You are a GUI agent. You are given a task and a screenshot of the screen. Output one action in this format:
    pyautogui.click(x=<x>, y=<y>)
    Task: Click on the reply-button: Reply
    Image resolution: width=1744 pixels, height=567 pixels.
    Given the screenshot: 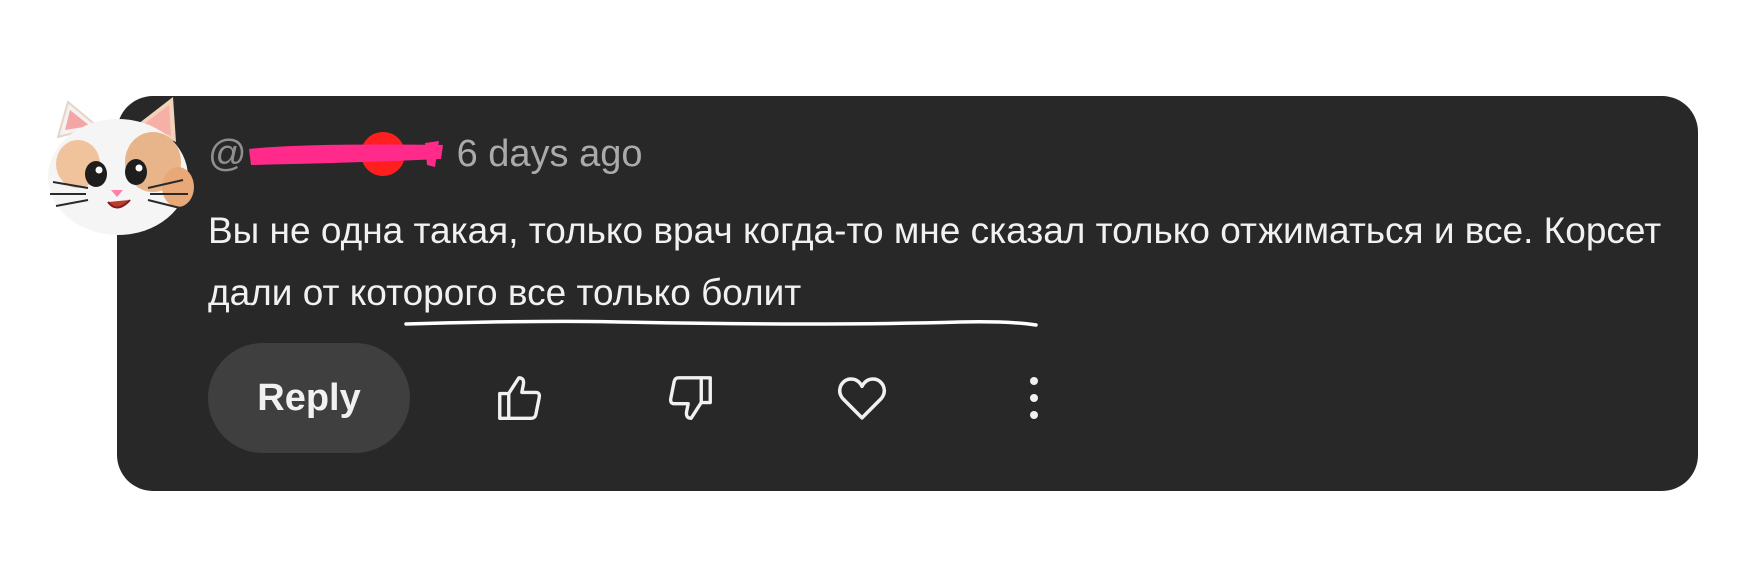 What is the action you would take?
    pyautogui.click(x=309, y=398)
    